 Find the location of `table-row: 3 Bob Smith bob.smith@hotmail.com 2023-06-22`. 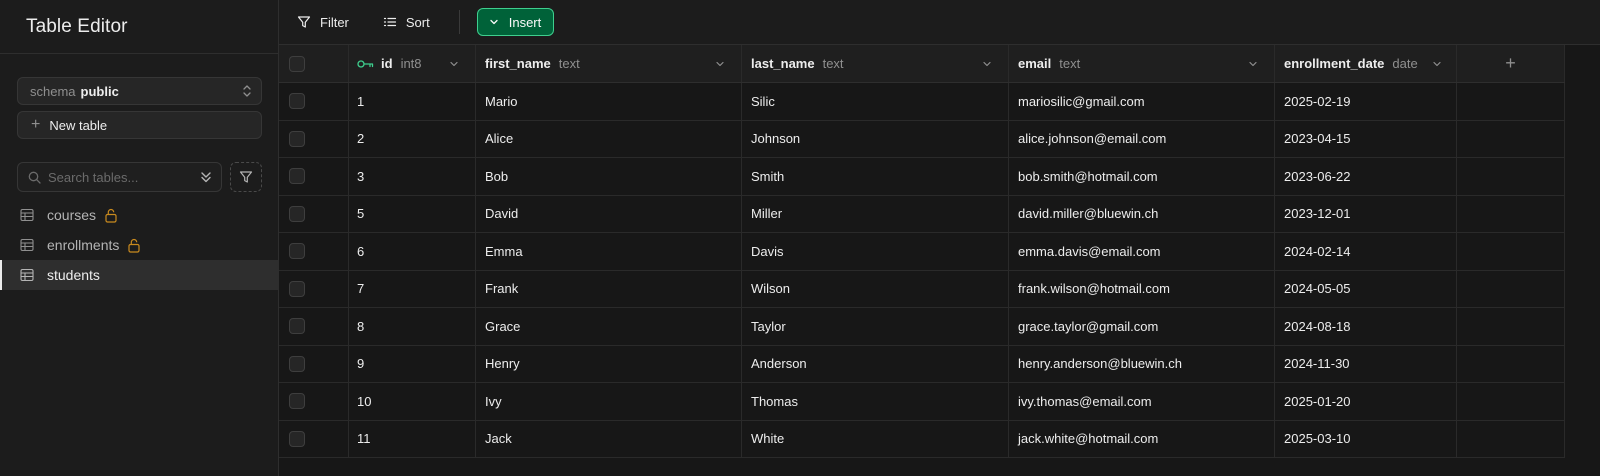

table-row: 3 Bob Smith bob.smith@hotmail.com 2023-06-22 is located at coordinates (922, 177).